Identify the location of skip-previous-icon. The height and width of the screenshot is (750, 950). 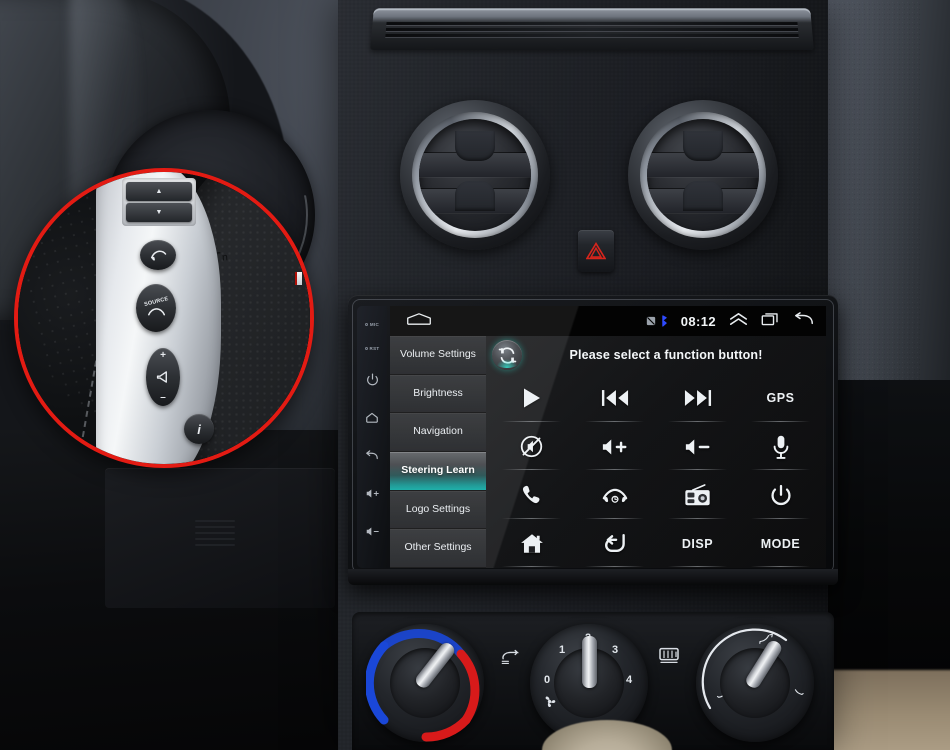
(614, 398).